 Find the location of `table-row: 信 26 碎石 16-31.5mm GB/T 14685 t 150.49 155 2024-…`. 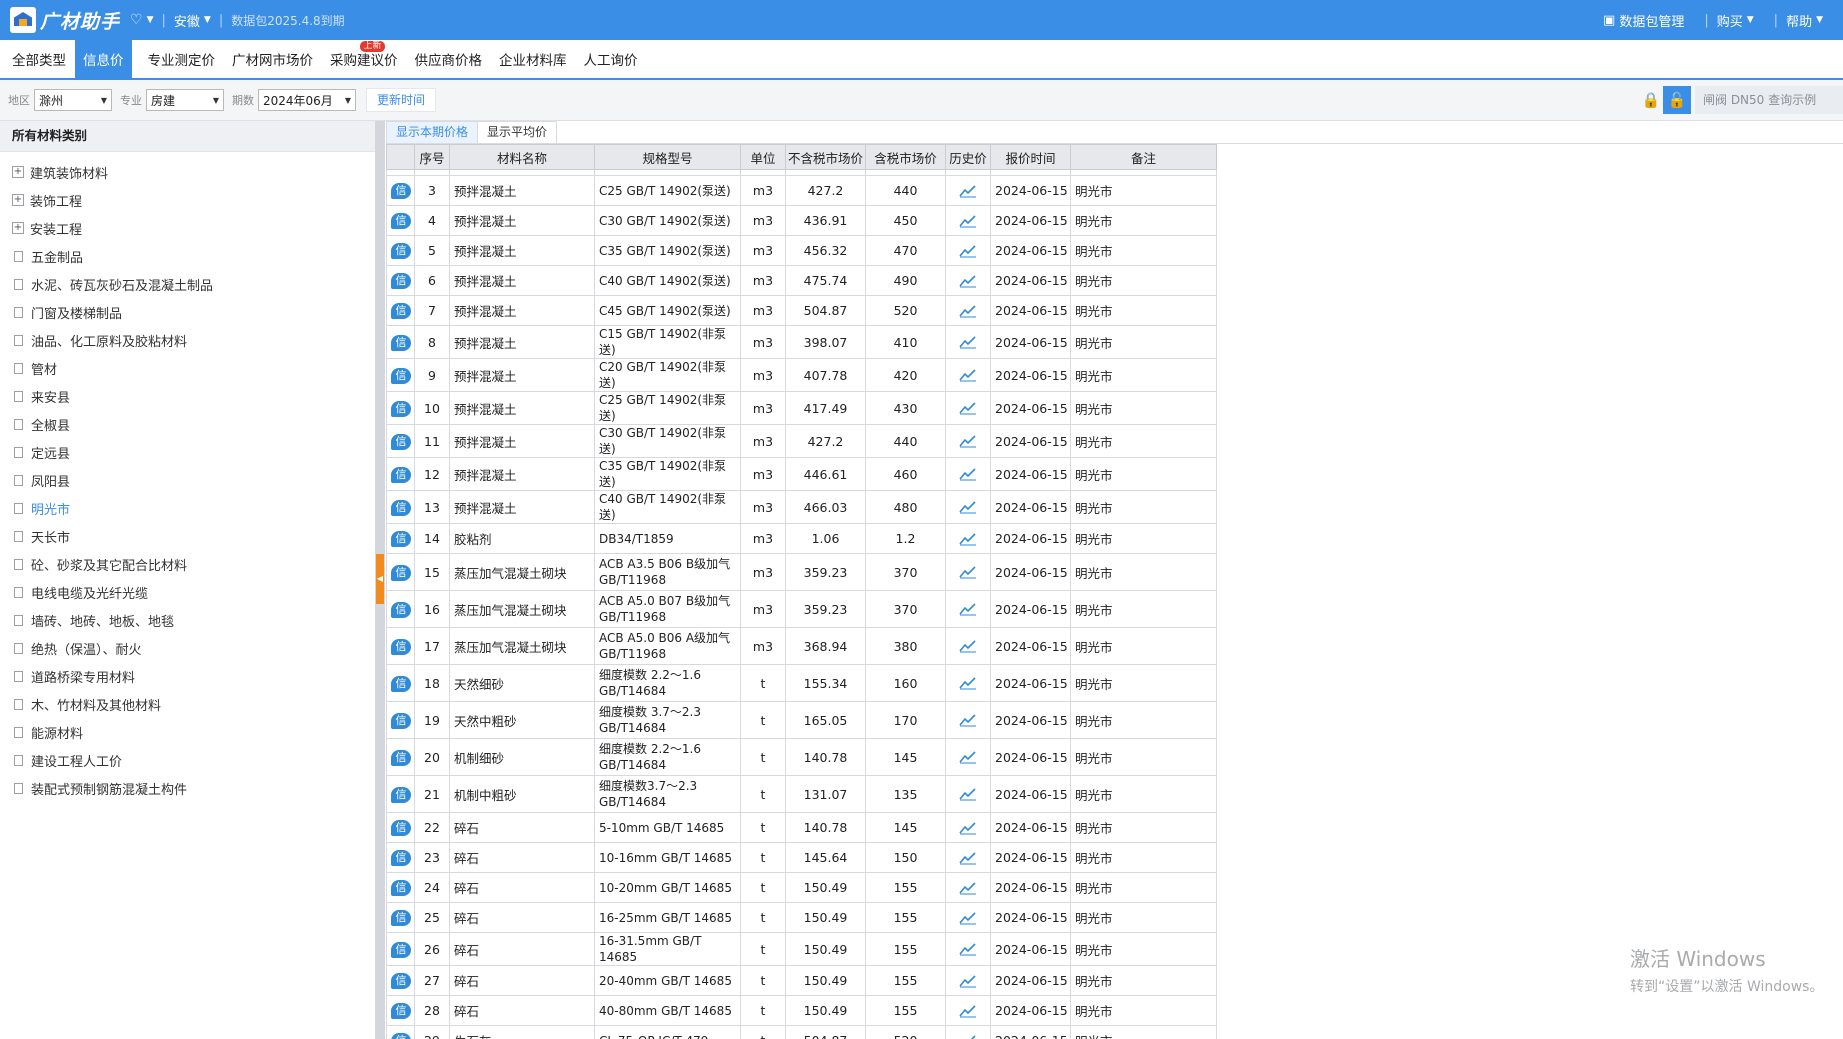

table-row: 信 26 碎石 16-31.5mm GB/T 14685 t 150.49 155 2024-… is located at coordinates (801, 949).